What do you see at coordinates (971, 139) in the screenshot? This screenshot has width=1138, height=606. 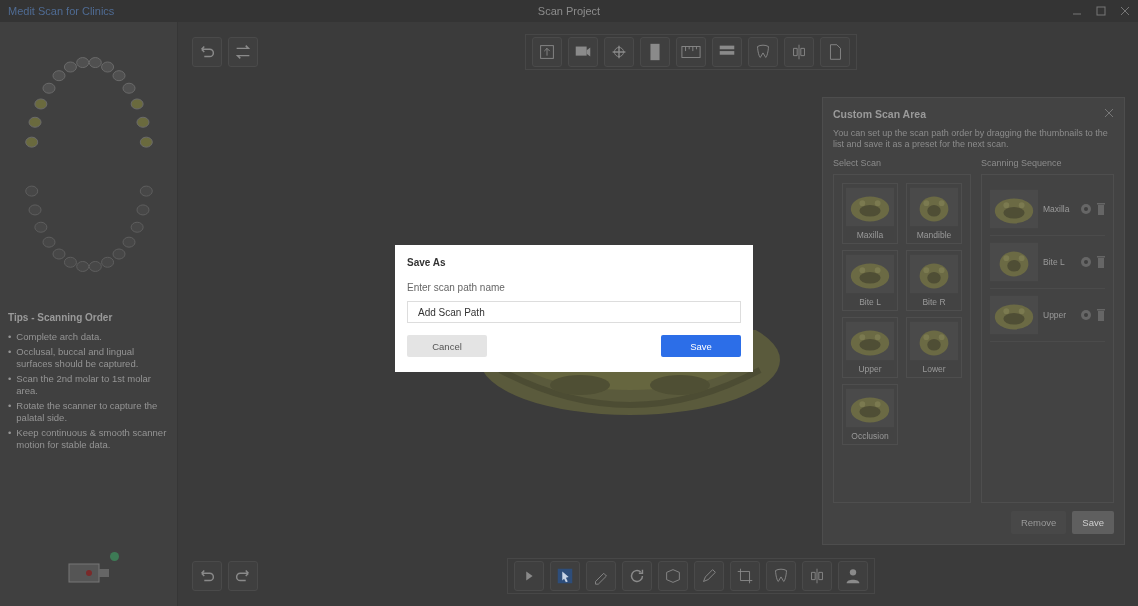 I see `panel-description: You can set up the scan path order by dragging the thumbnails to the list and save it as a preset for the next scan.` at bounding box center [971, 139].